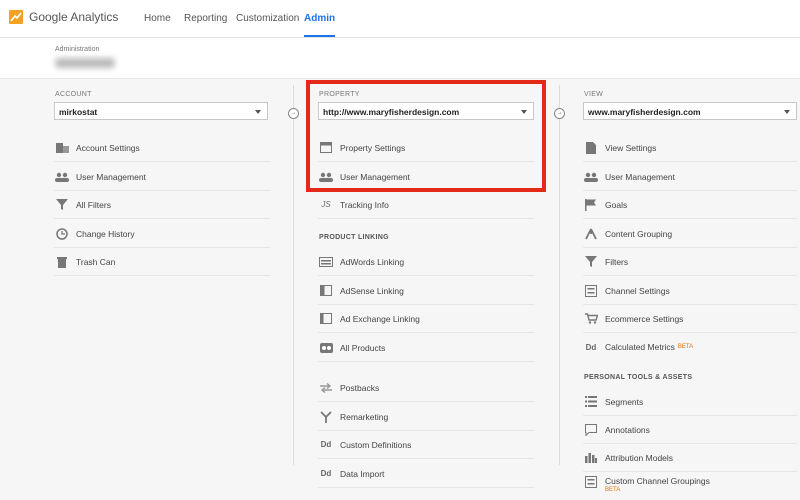 This screenshot has height=500, width=800. What do you see at coordinates (162, 234) in the screenshot?
I see `account-change-history: Change History` at bounding box center [162, 234].